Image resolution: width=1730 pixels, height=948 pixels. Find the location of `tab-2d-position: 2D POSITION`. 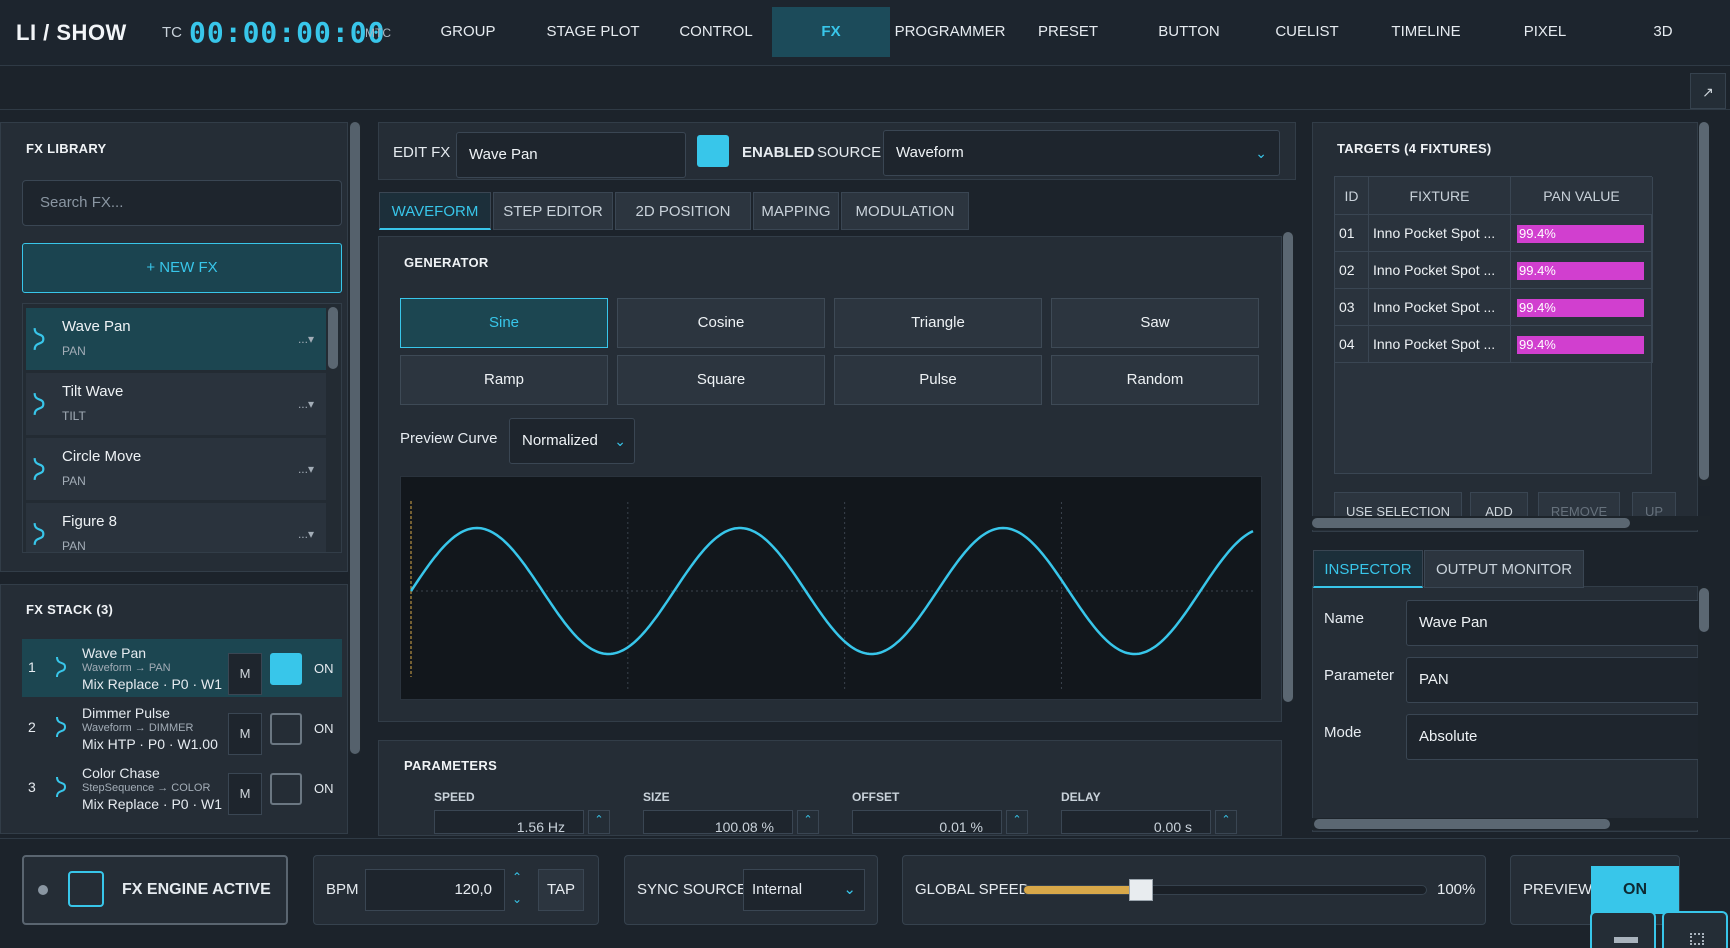

tab-2d-position: 2D POSITION is located at coordinates (683, 211).